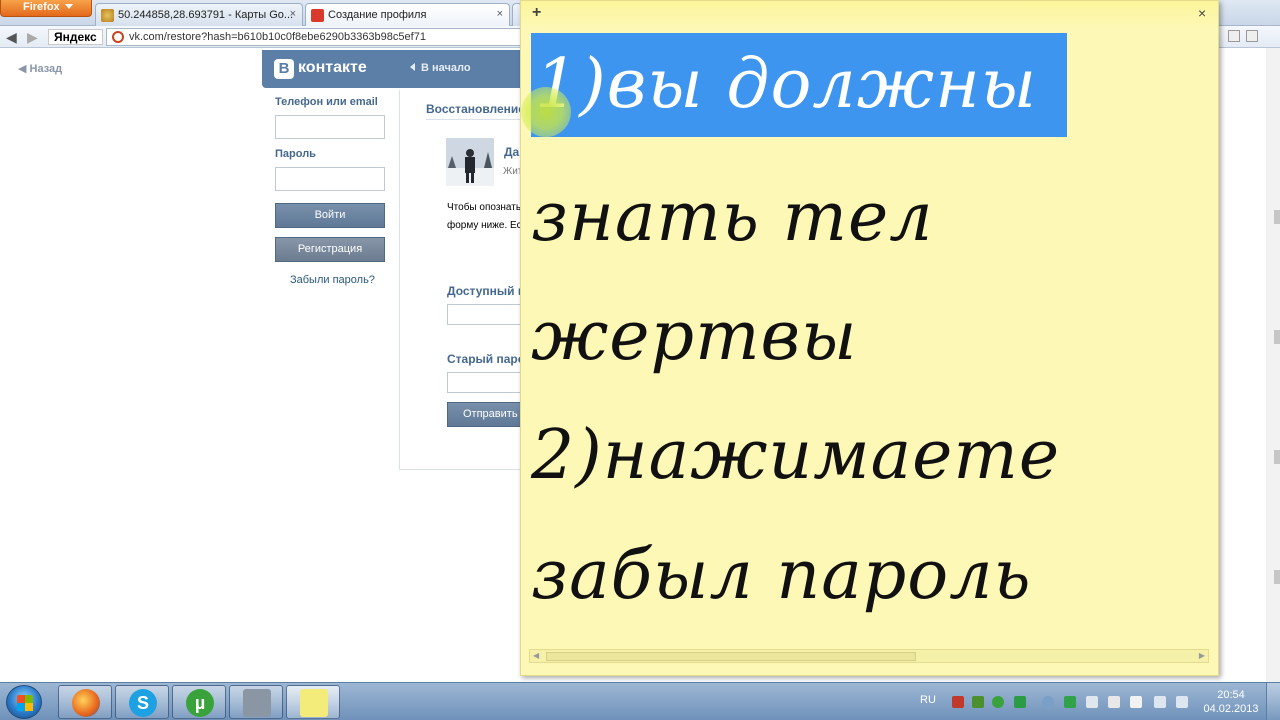 Image resolution: width=1280 pixels, height=720 pixels. What do you see at coordinates (284, 69) in the screenshot?
I see `vk-logo-icon: В` at bounding box center [284, 69].